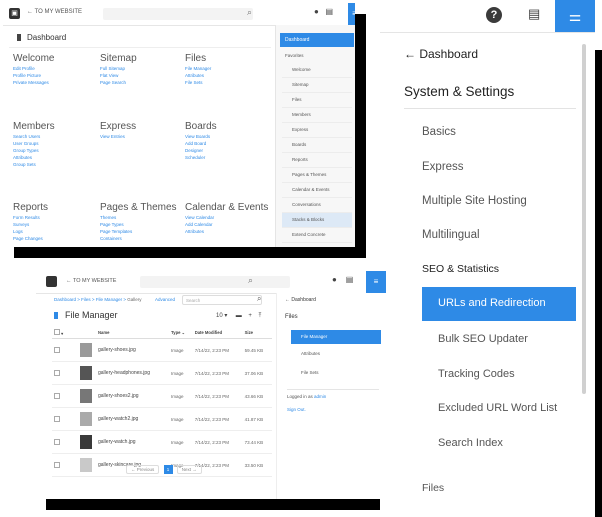 Image resolution: width=602 pixels, height=517 pixels. Describe the element at coordinates (14, 13) in the screenshot. I see `logo-icon: ▣` at that location.